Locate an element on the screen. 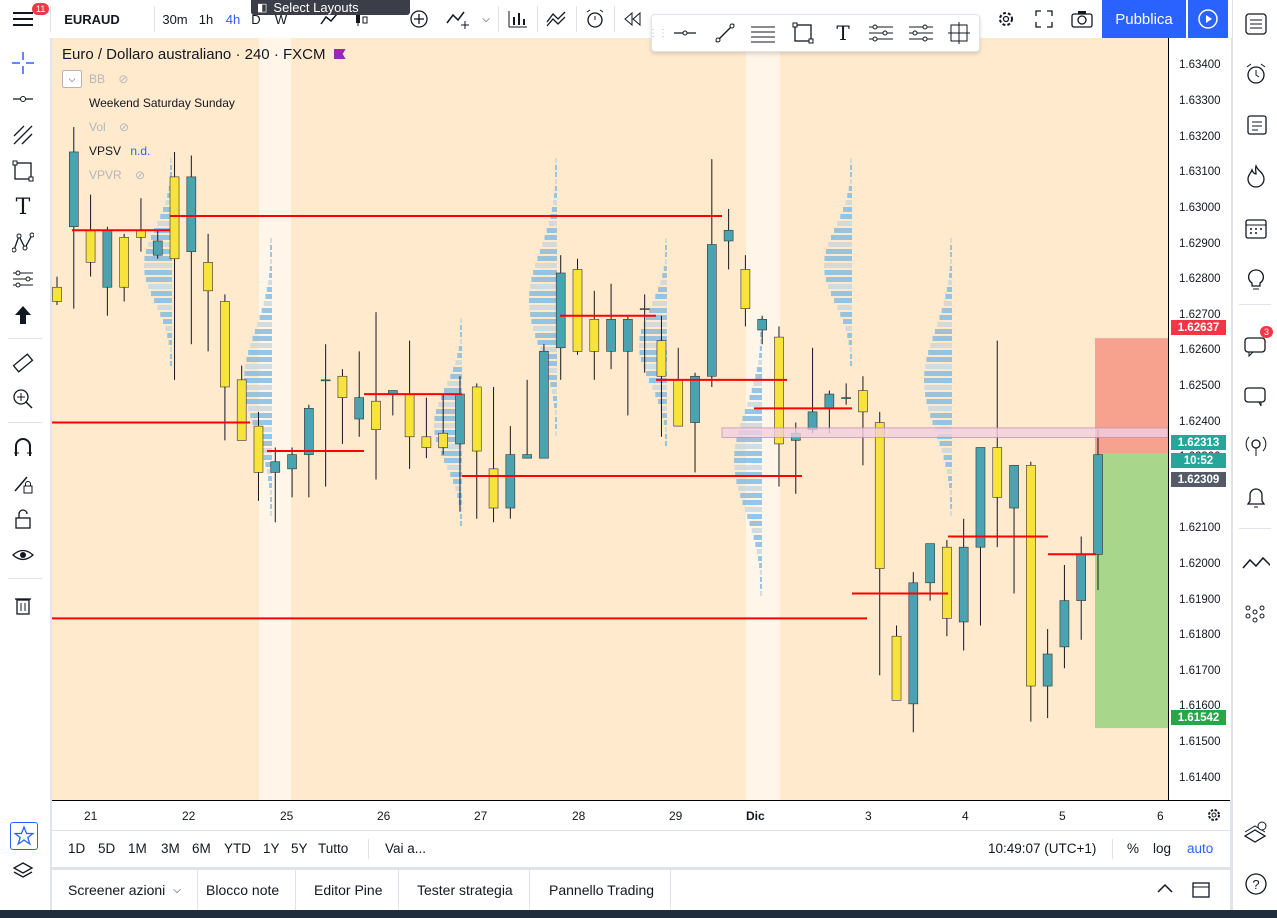 The width and height of the screenshot is (1277, 918). notifications-bell-icon is located at coordinates (1256, 498).